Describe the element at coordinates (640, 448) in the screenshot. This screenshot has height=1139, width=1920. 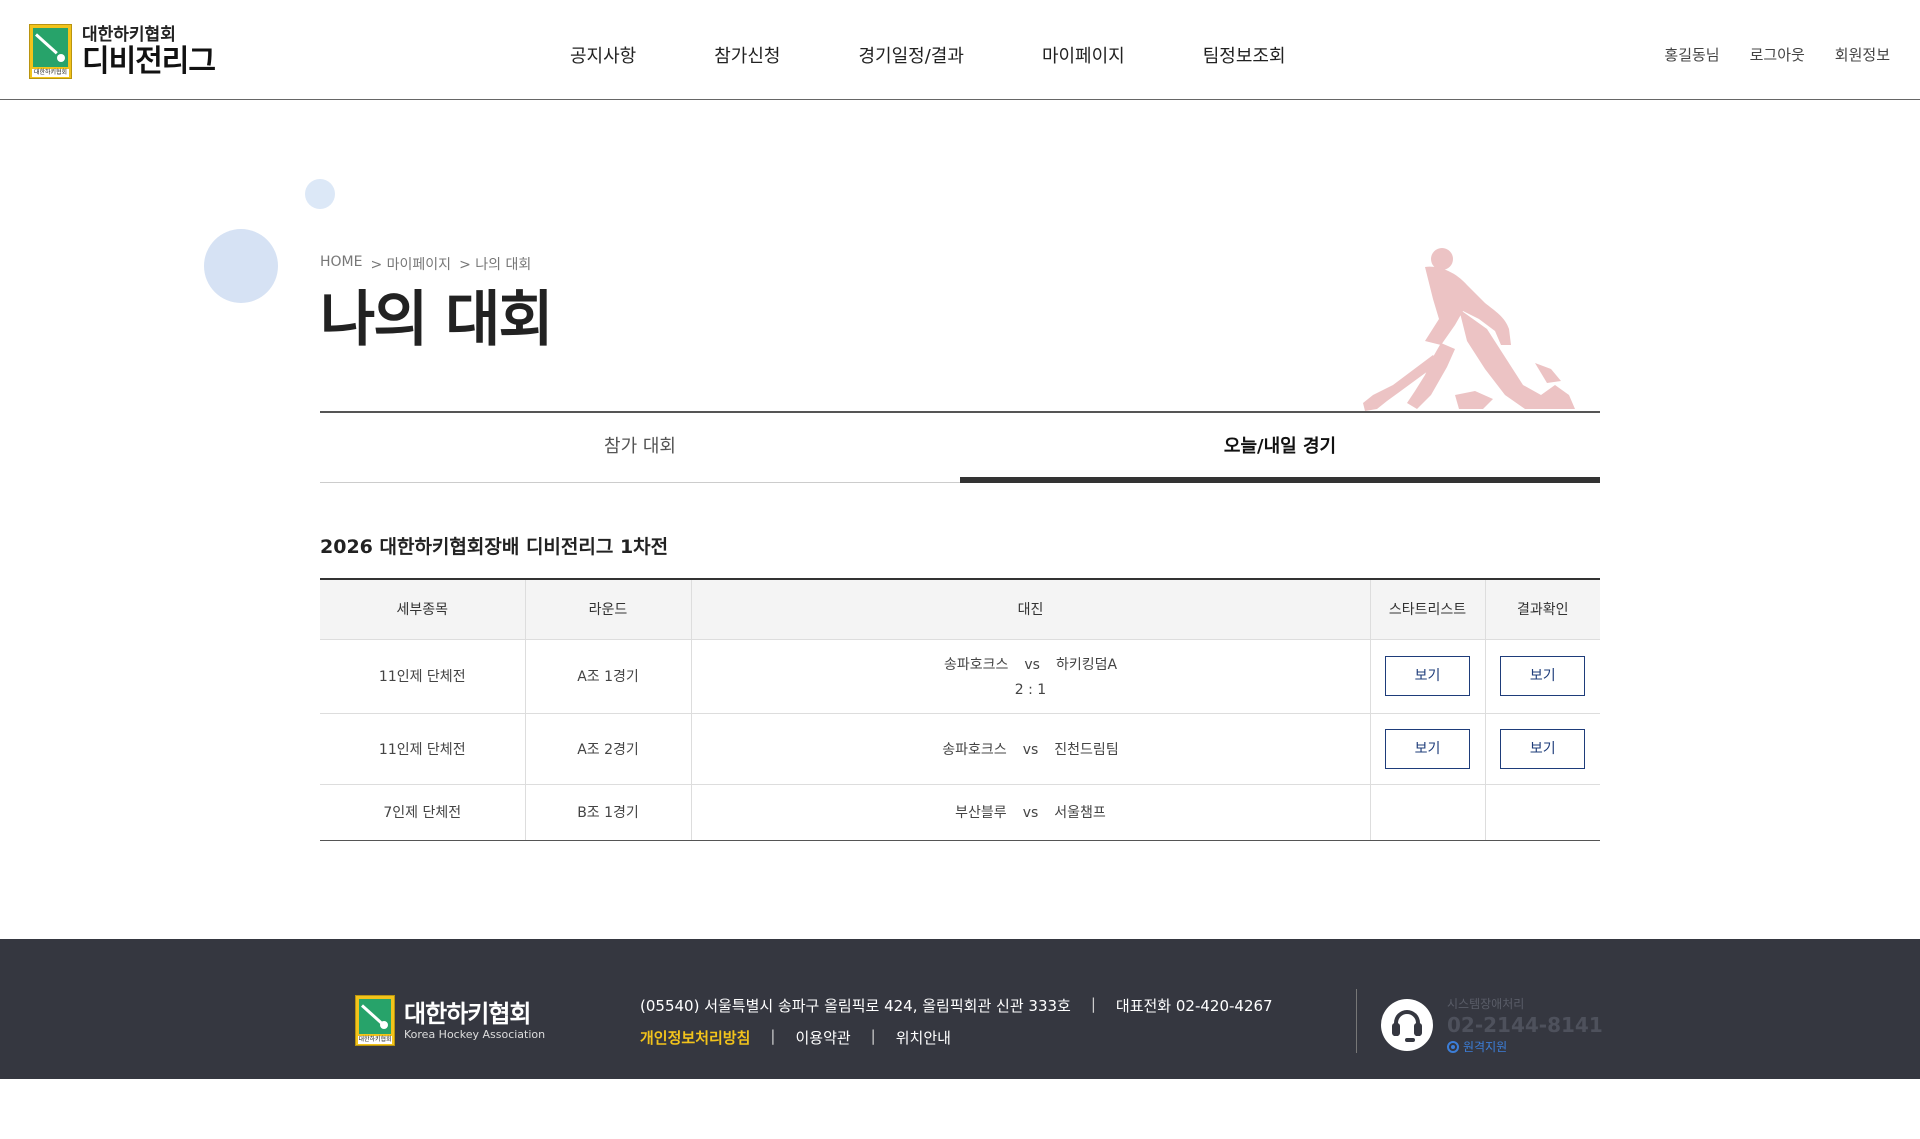
I see `tab-participating-tournaments: 참가 대회` at that location.